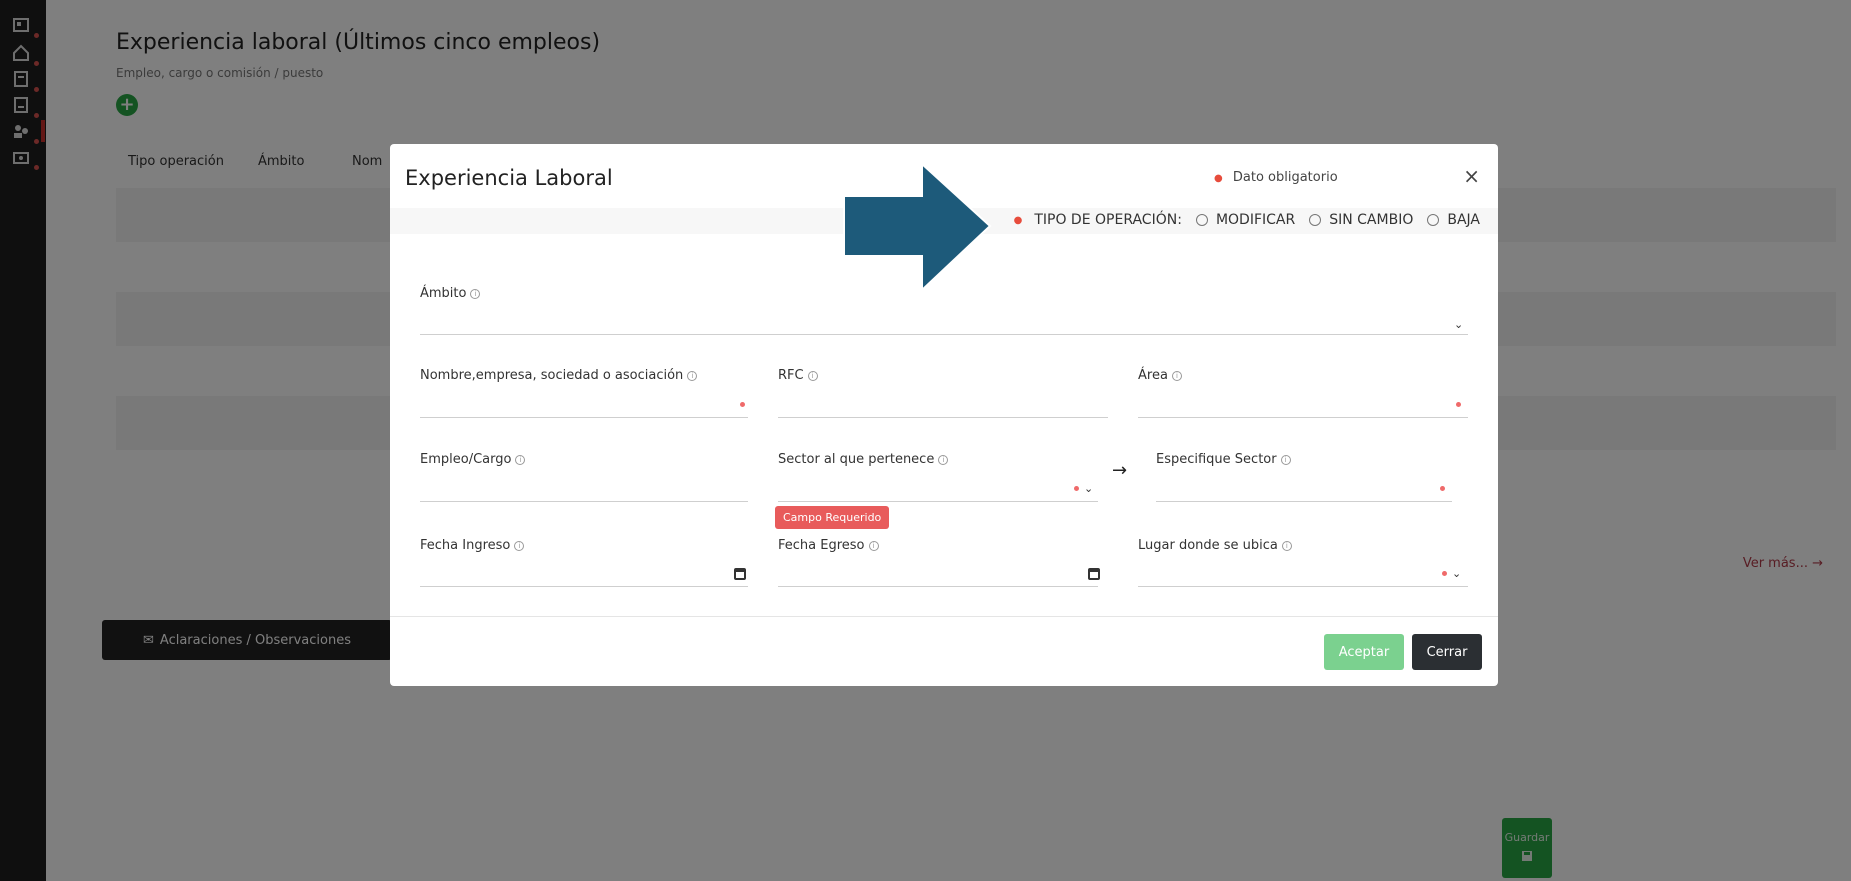 This screenshot has width=1851, height=881. What do you see at coordinates (791, 375) in the screenshot?
I see `rfc-label-text: RFC` at bounding box center [791, 375].